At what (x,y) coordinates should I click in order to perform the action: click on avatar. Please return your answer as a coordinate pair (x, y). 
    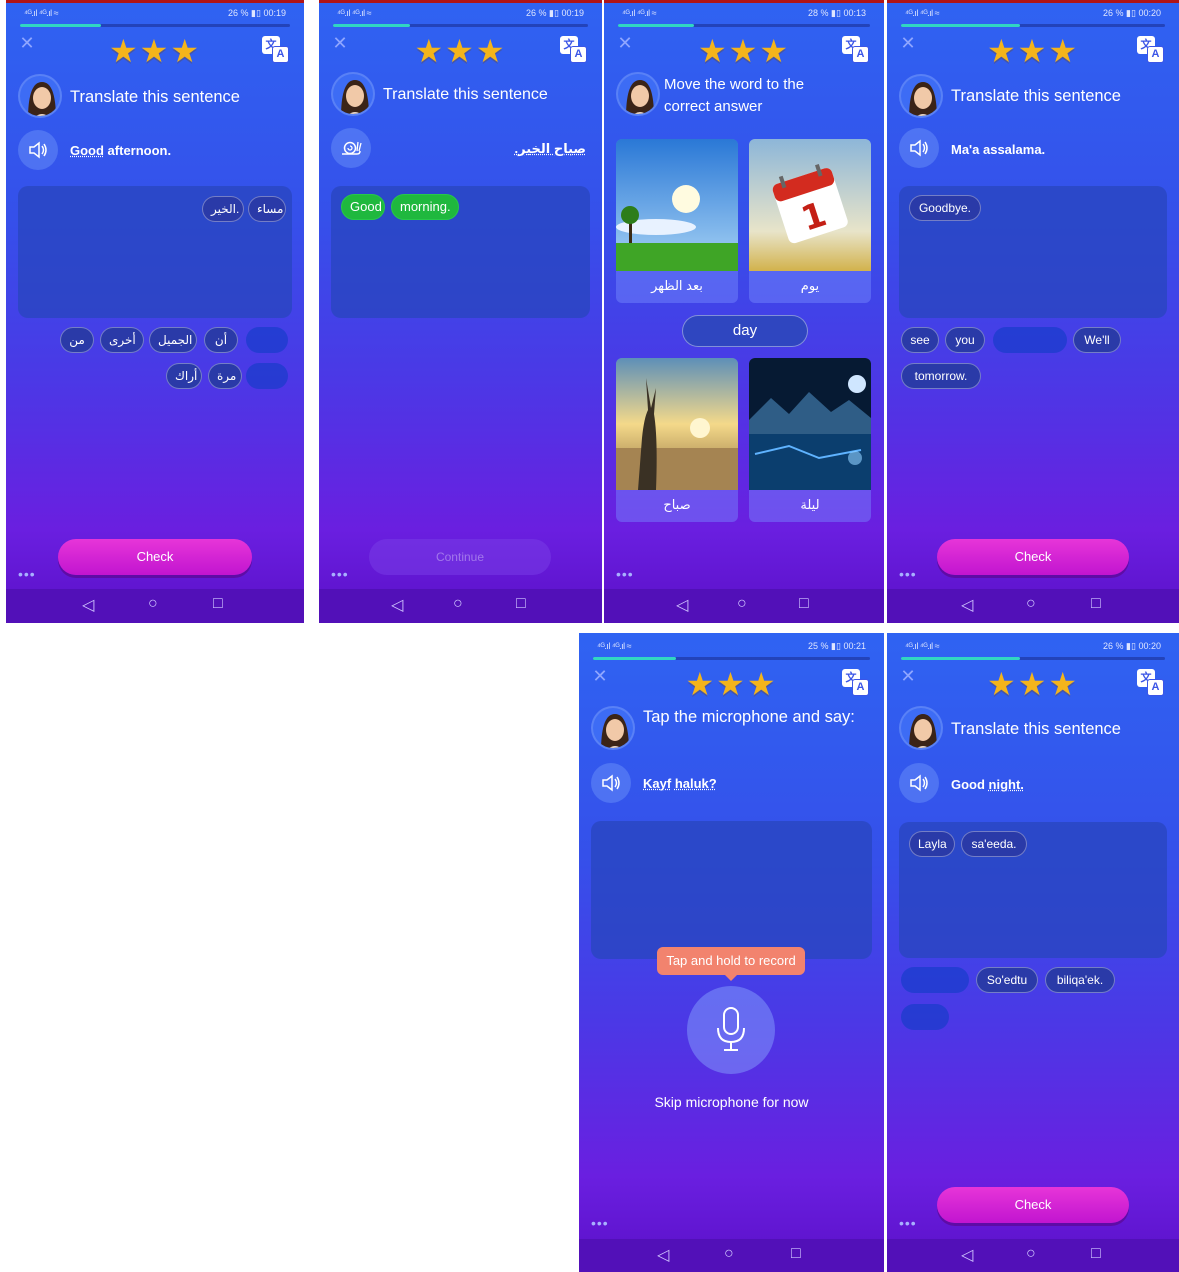
    Looking at the image, I should click on (613, 728).